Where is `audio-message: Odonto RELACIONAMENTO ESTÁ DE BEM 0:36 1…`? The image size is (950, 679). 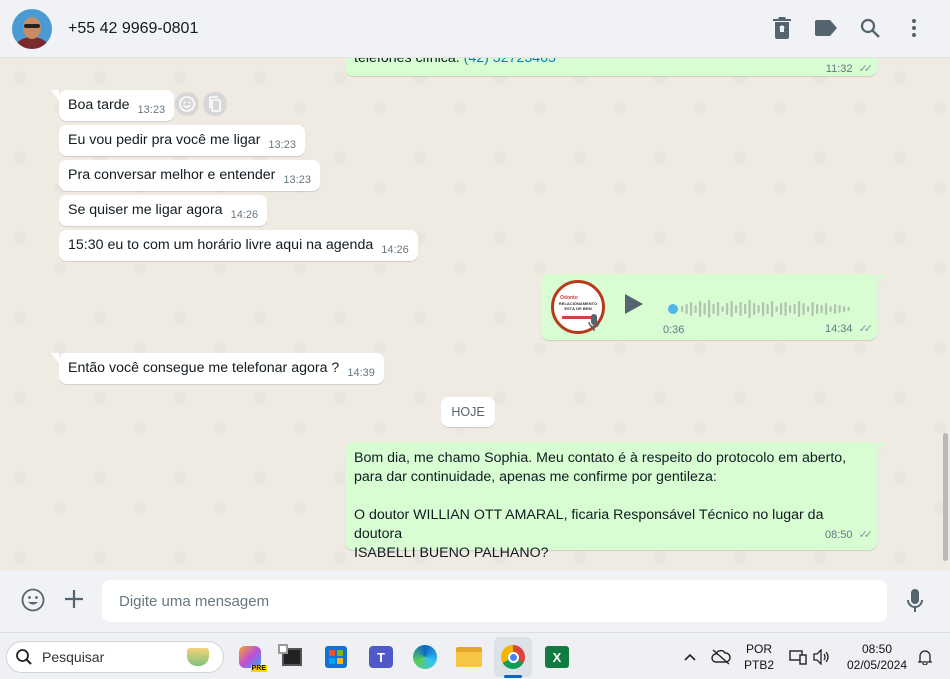 audio-message: Odonto RELACIONAMENTO ESTÁ DE BEM 0:36 1… is located at coordinates (713, 307).